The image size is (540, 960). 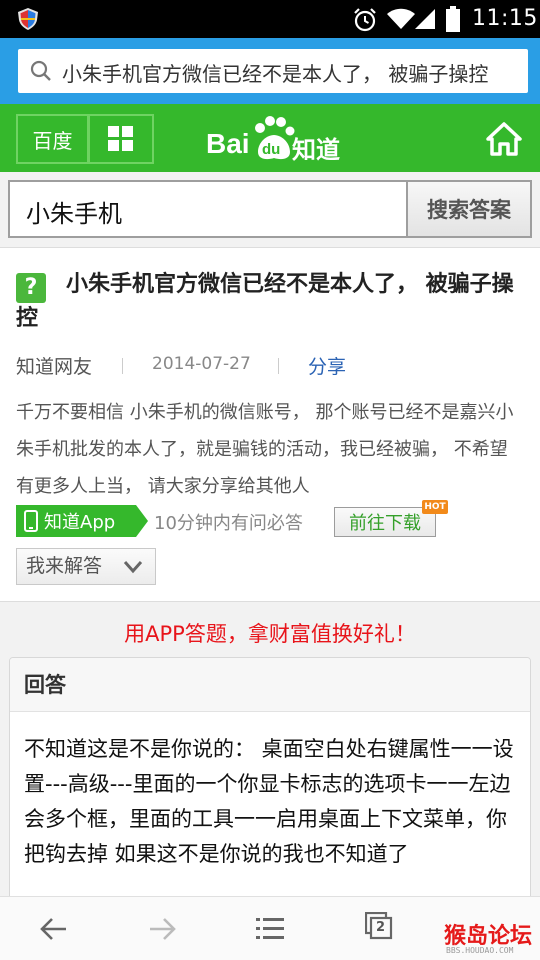 What do you see at coordinates (270, 929) in the screenshot?
I see `menu-icon` at bounding box center [270, 929].